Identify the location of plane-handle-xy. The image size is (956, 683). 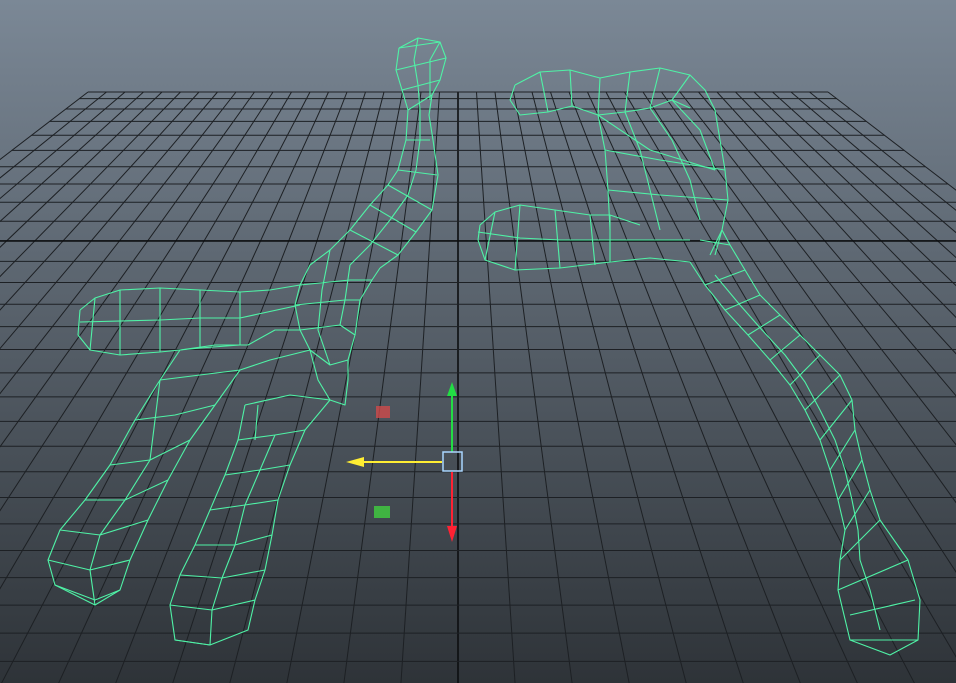
(383, 412).